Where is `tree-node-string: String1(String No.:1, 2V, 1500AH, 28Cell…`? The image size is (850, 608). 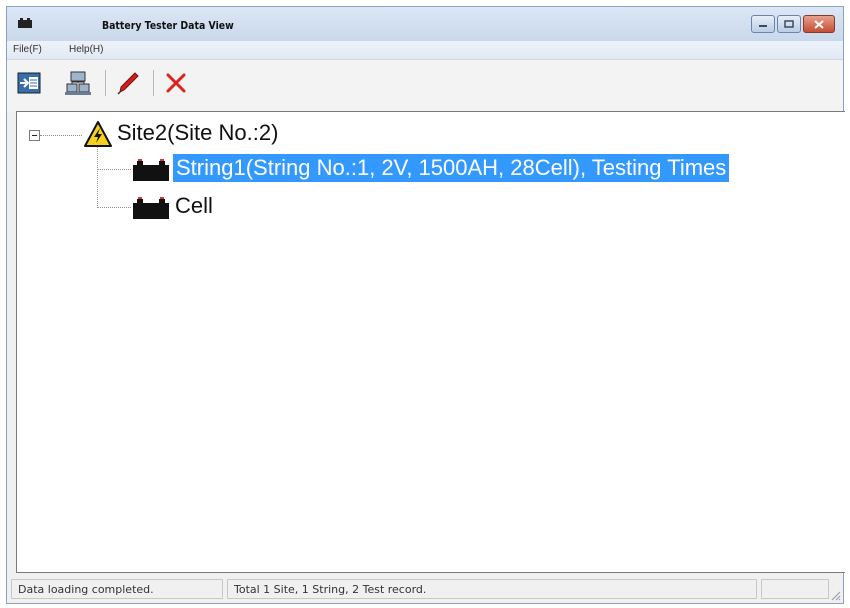
tree-node-string: String1(String No.:1, 2V, 1500AH, 28Cell… is located at coordinates (451, 168).